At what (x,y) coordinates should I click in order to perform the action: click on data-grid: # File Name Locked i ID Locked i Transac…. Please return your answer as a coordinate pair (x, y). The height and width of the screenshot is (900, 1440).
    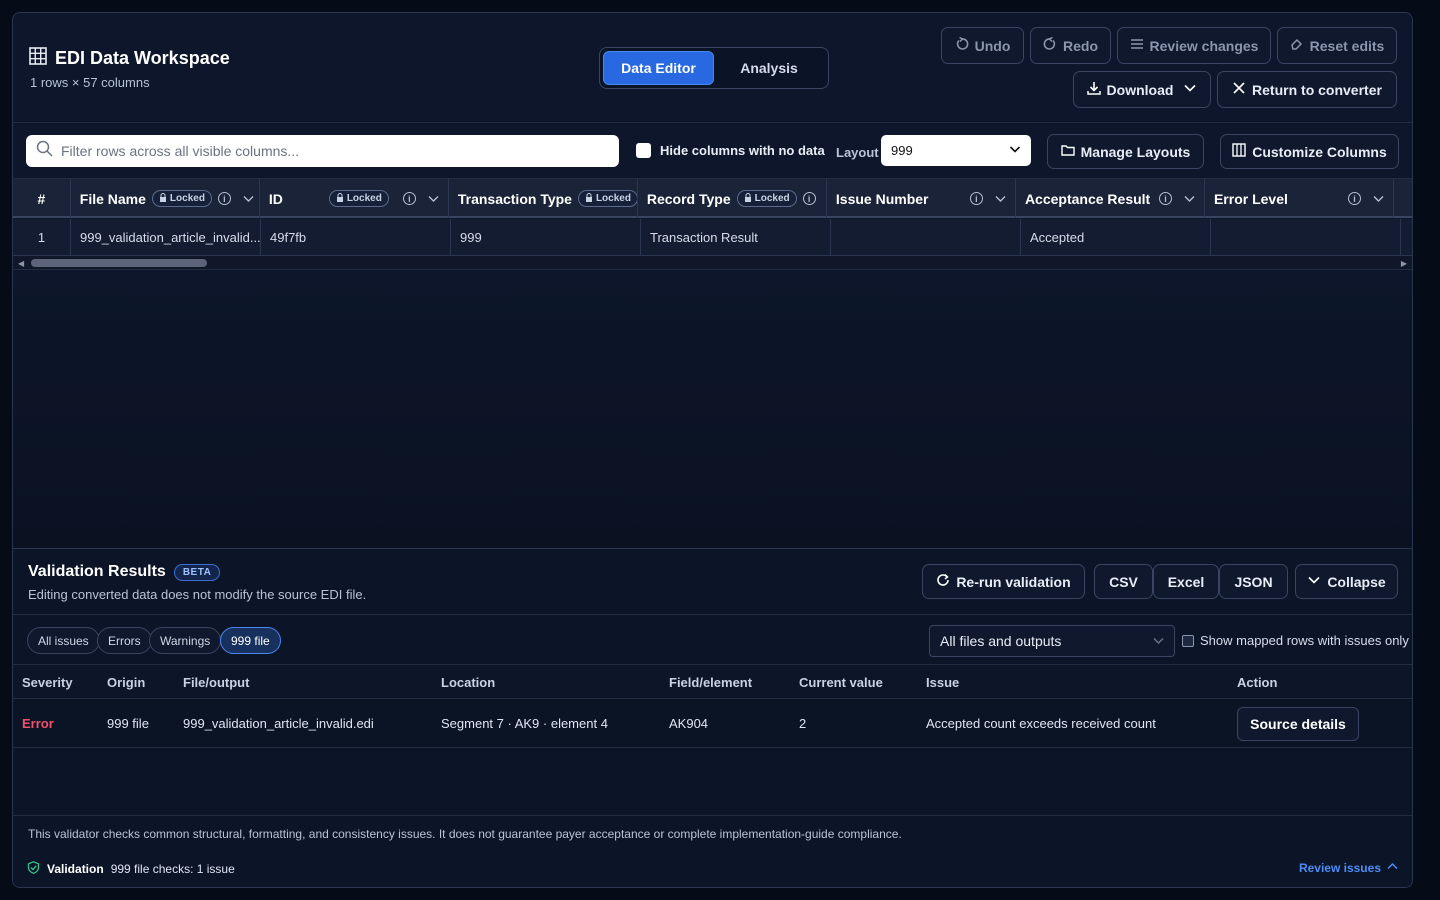
    Looking at the image, I should click on (712, 225).